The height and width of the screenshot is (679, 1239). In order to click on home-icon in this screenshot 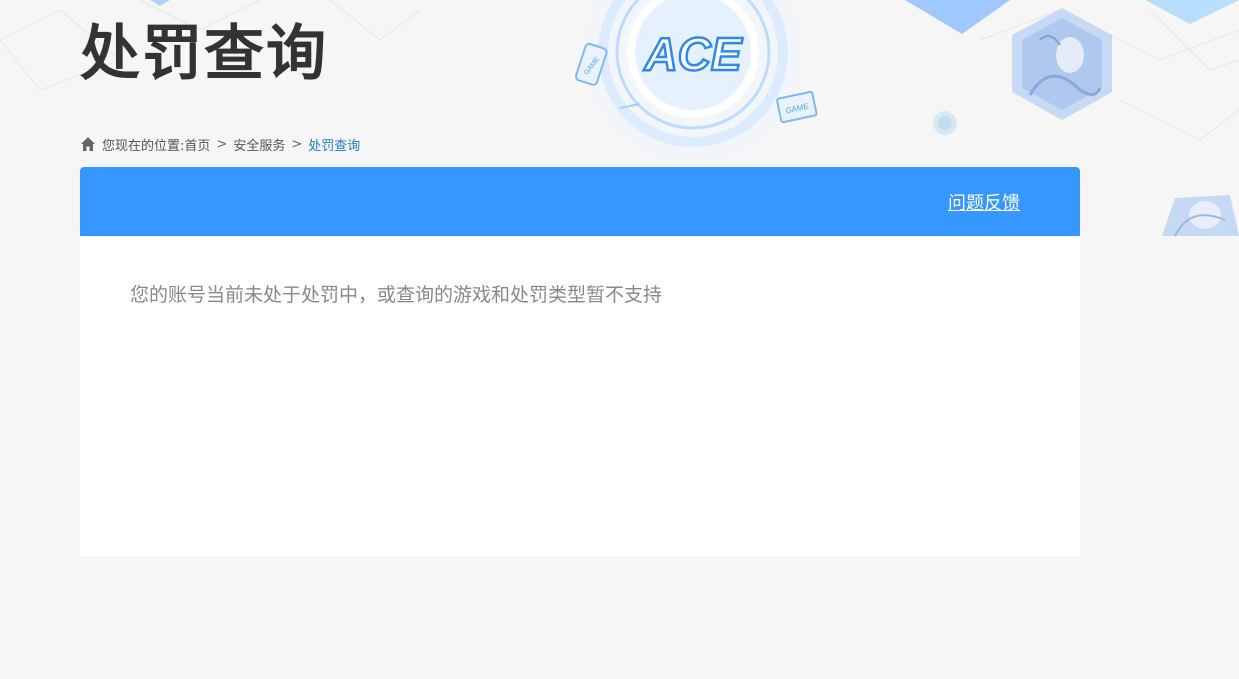, I will do `click(88, 144)`.